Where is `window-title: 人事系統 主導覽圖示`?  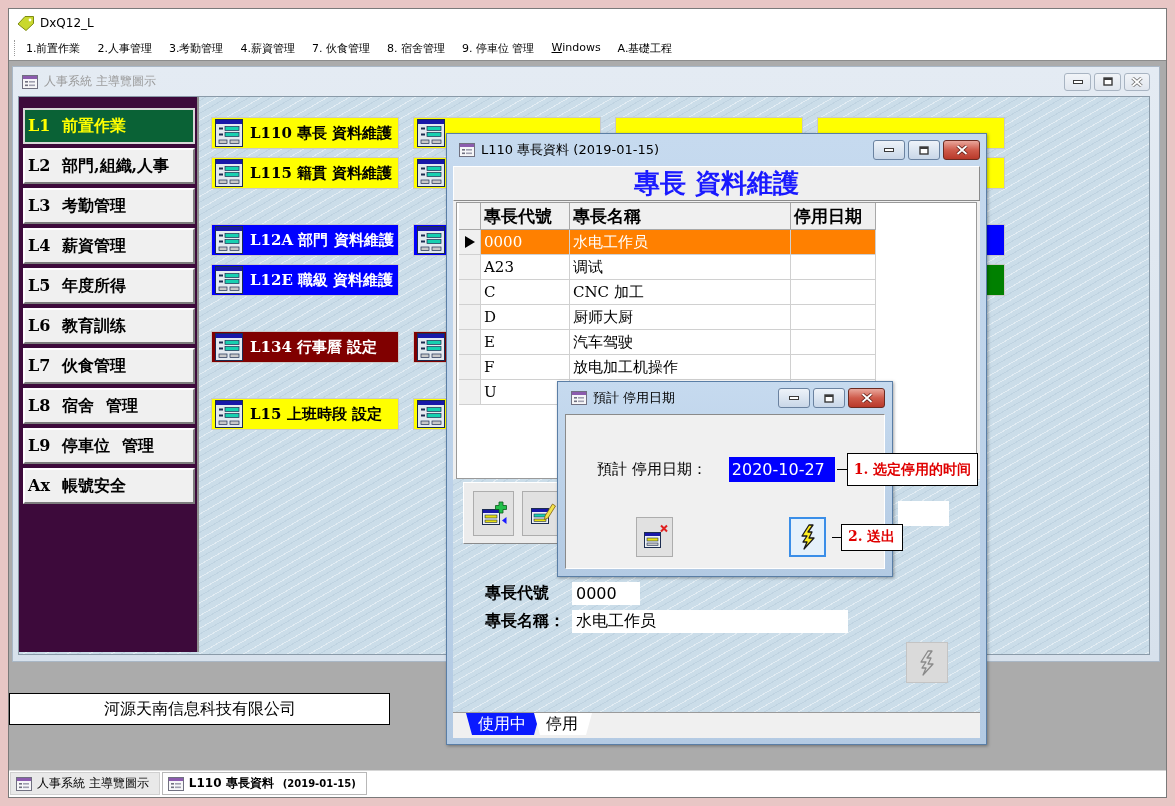 window-title: 人事系統 主導覽圖示 is located at coordinates (100, 81).